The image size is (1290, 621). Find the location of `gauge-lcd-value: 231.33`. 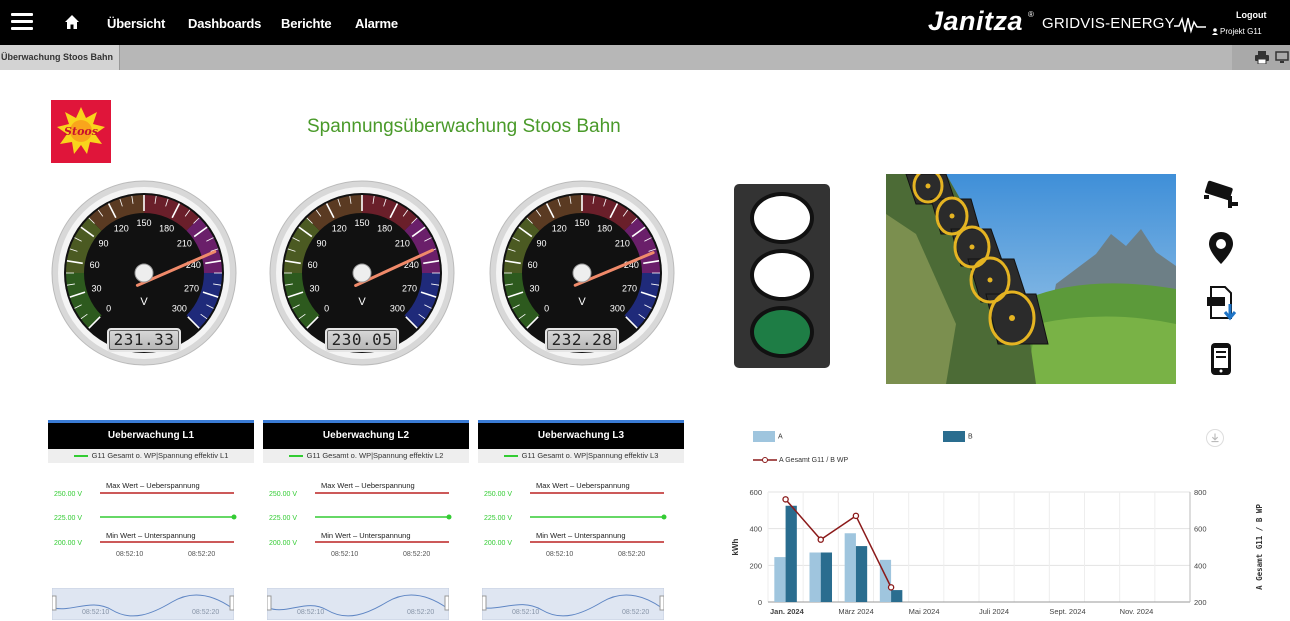

gauge-lcd-value: 231.33 is located at coordinates (144, 340).